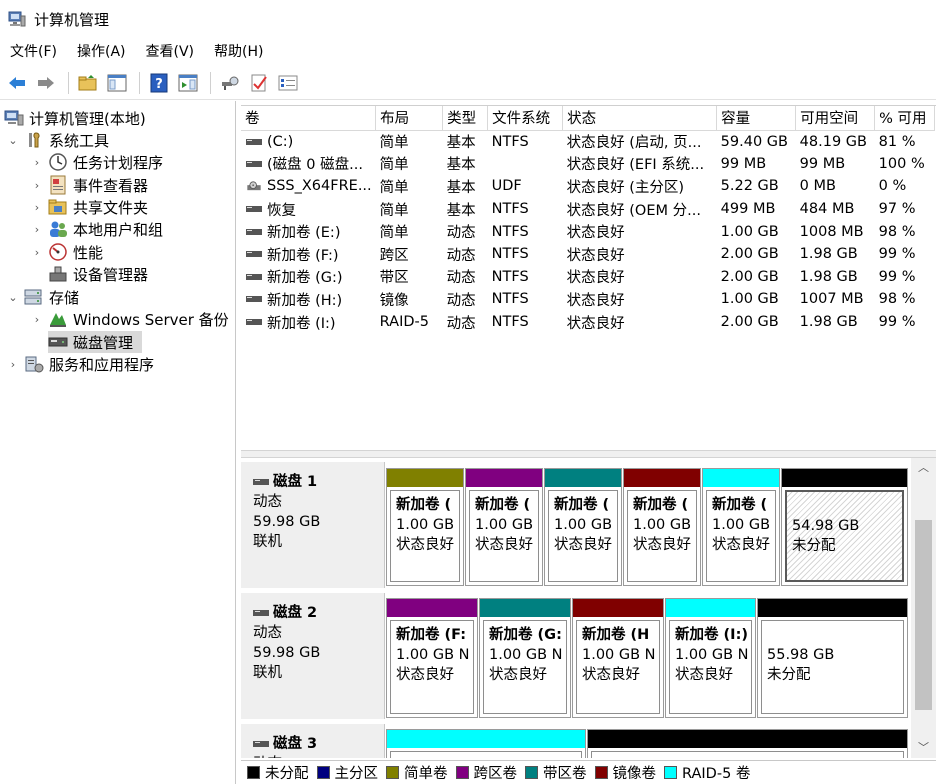  I want to click on tree-item-disk-management: 磁盘管理, so click(95, 342).